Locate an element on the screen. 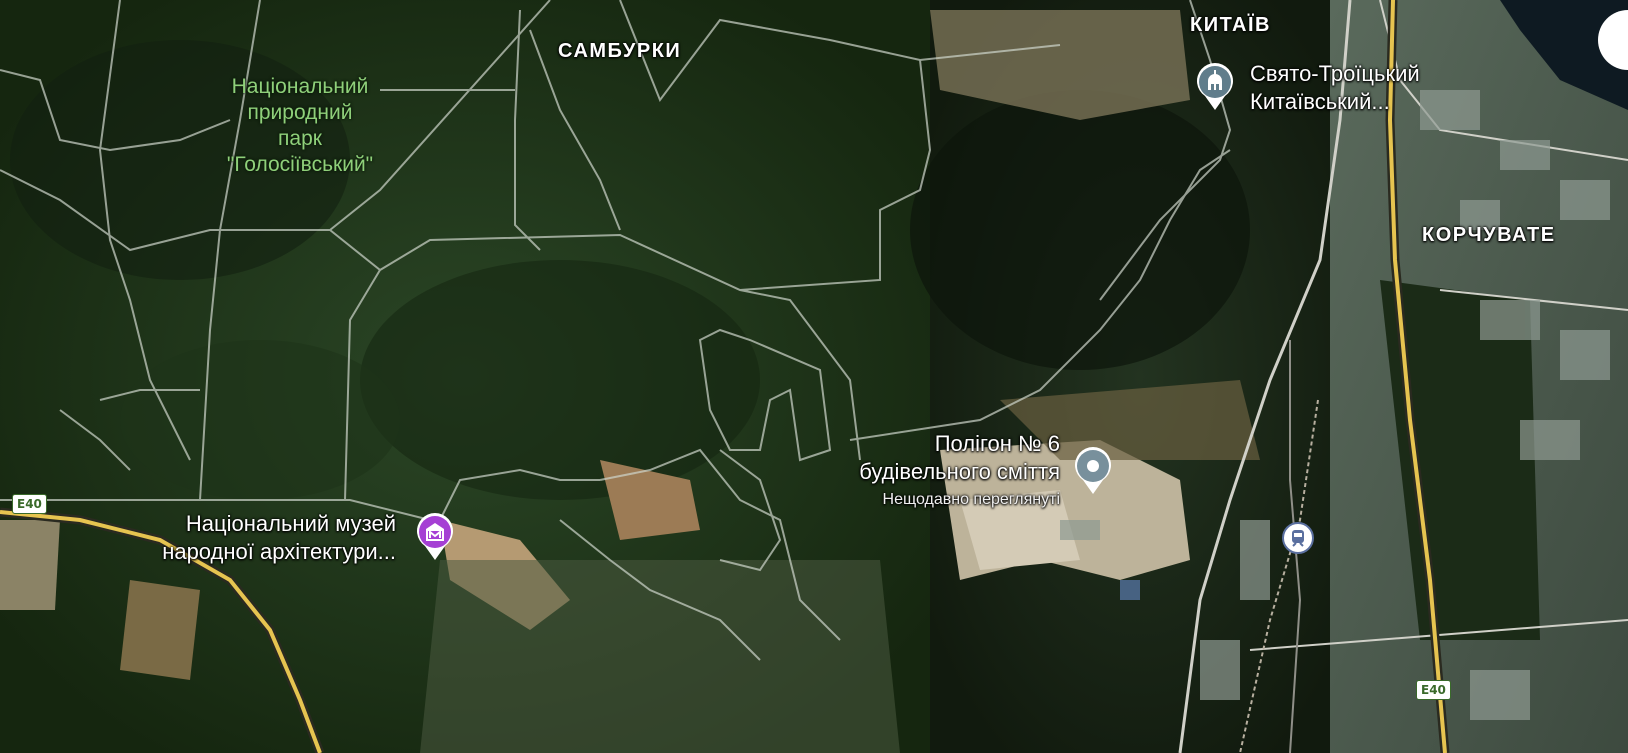 The height and width of the screenshot is (753, 1628). poi-label-line: Національний музей is located at coordinates (290, 523).